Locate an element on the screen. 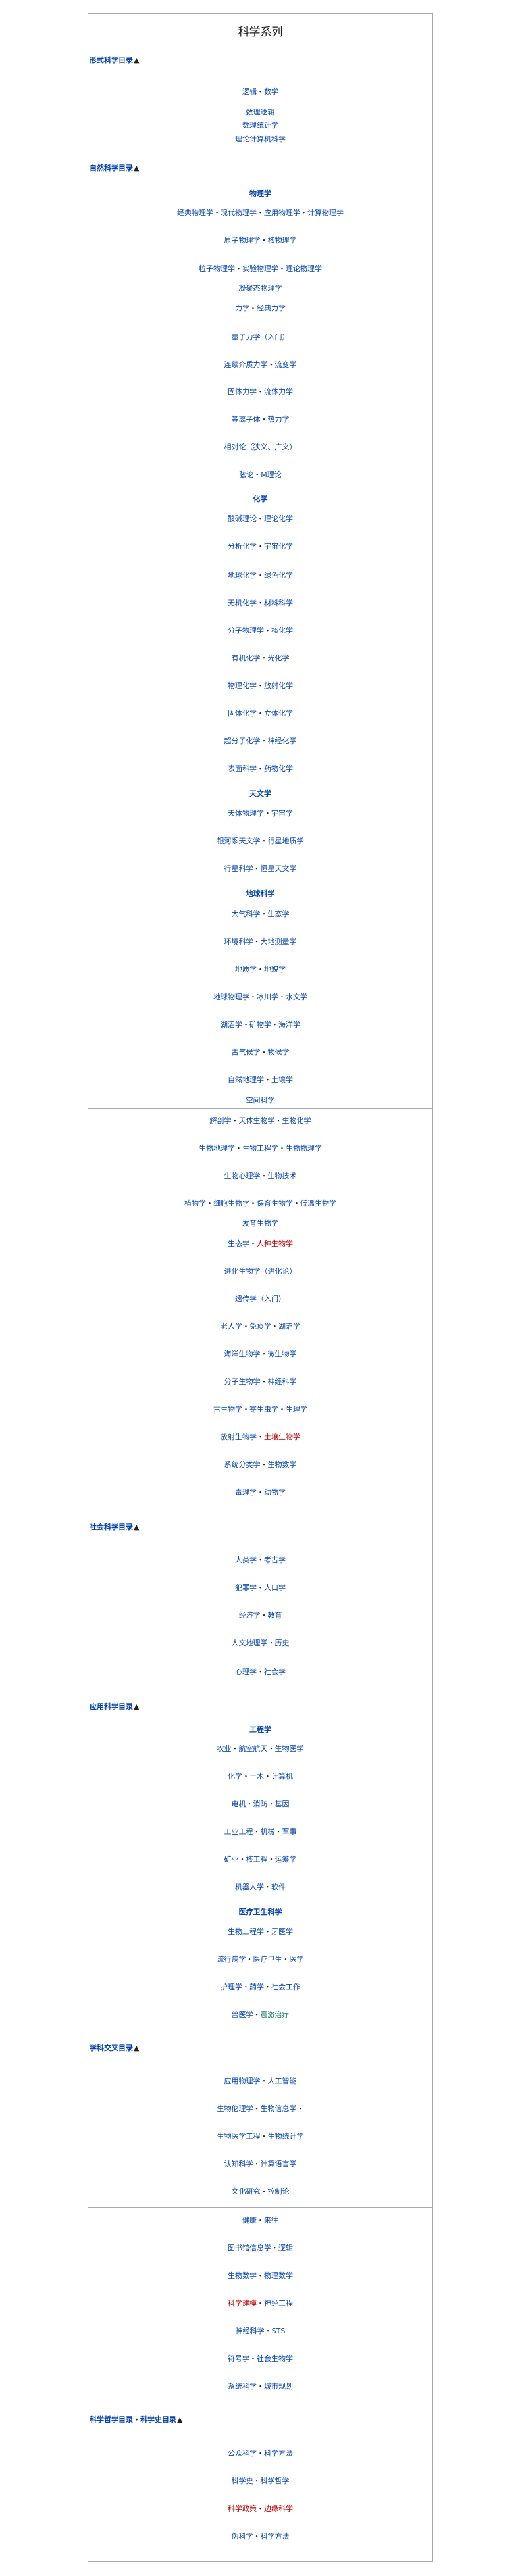 This screenshot has height=2576, width=522. topic-link: 流变学 is located at coordinates (286, 364).